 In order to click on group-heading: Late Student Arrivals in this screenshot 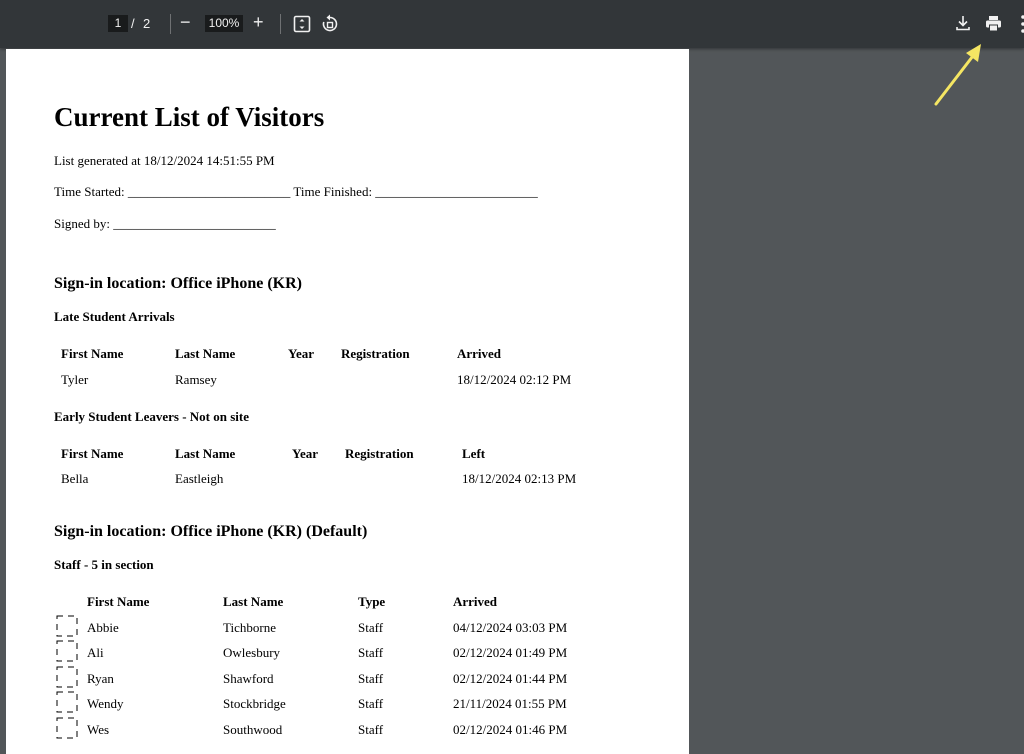, I will do `click(114, 316)`.